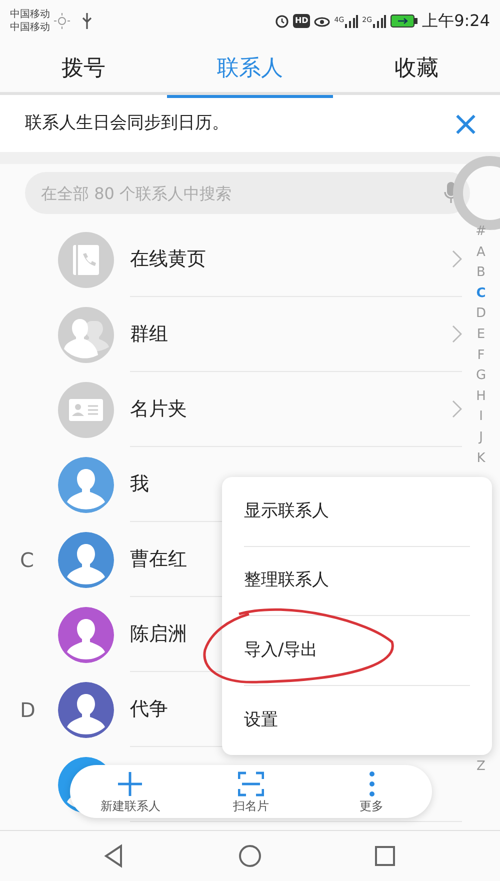 This screenshot has height=881, width=500. I want to click on menu-item: 设置, so click(357, 720).